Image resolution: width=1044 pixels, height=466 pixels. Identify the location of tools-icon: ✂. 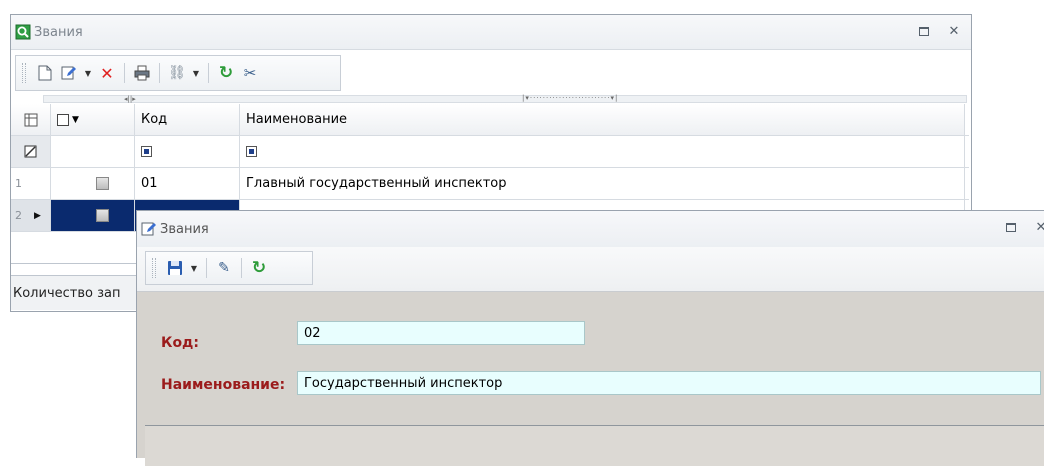
(250, 73).